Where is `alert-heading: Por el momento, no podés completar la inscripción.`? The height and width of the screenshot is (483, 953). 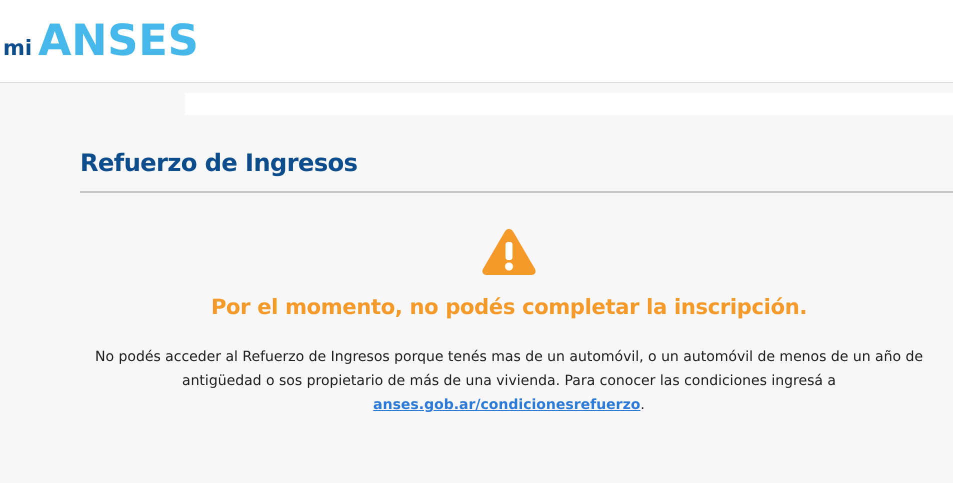
alert-heading: Por el momento, no podés completar la inscripción. is located at coordinates (509, 307).